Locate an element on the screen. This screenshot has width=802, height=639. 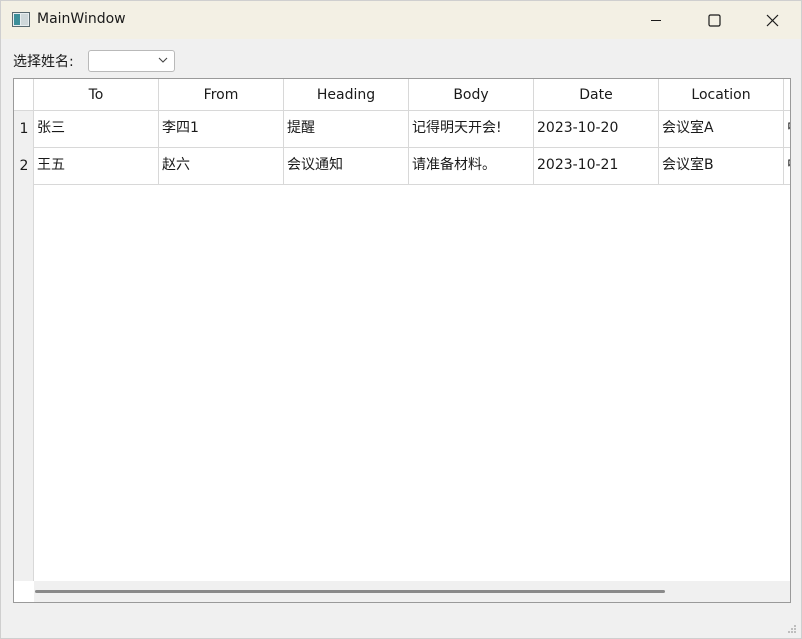
row-header-1: 1 is located at coordinates (24, 129).